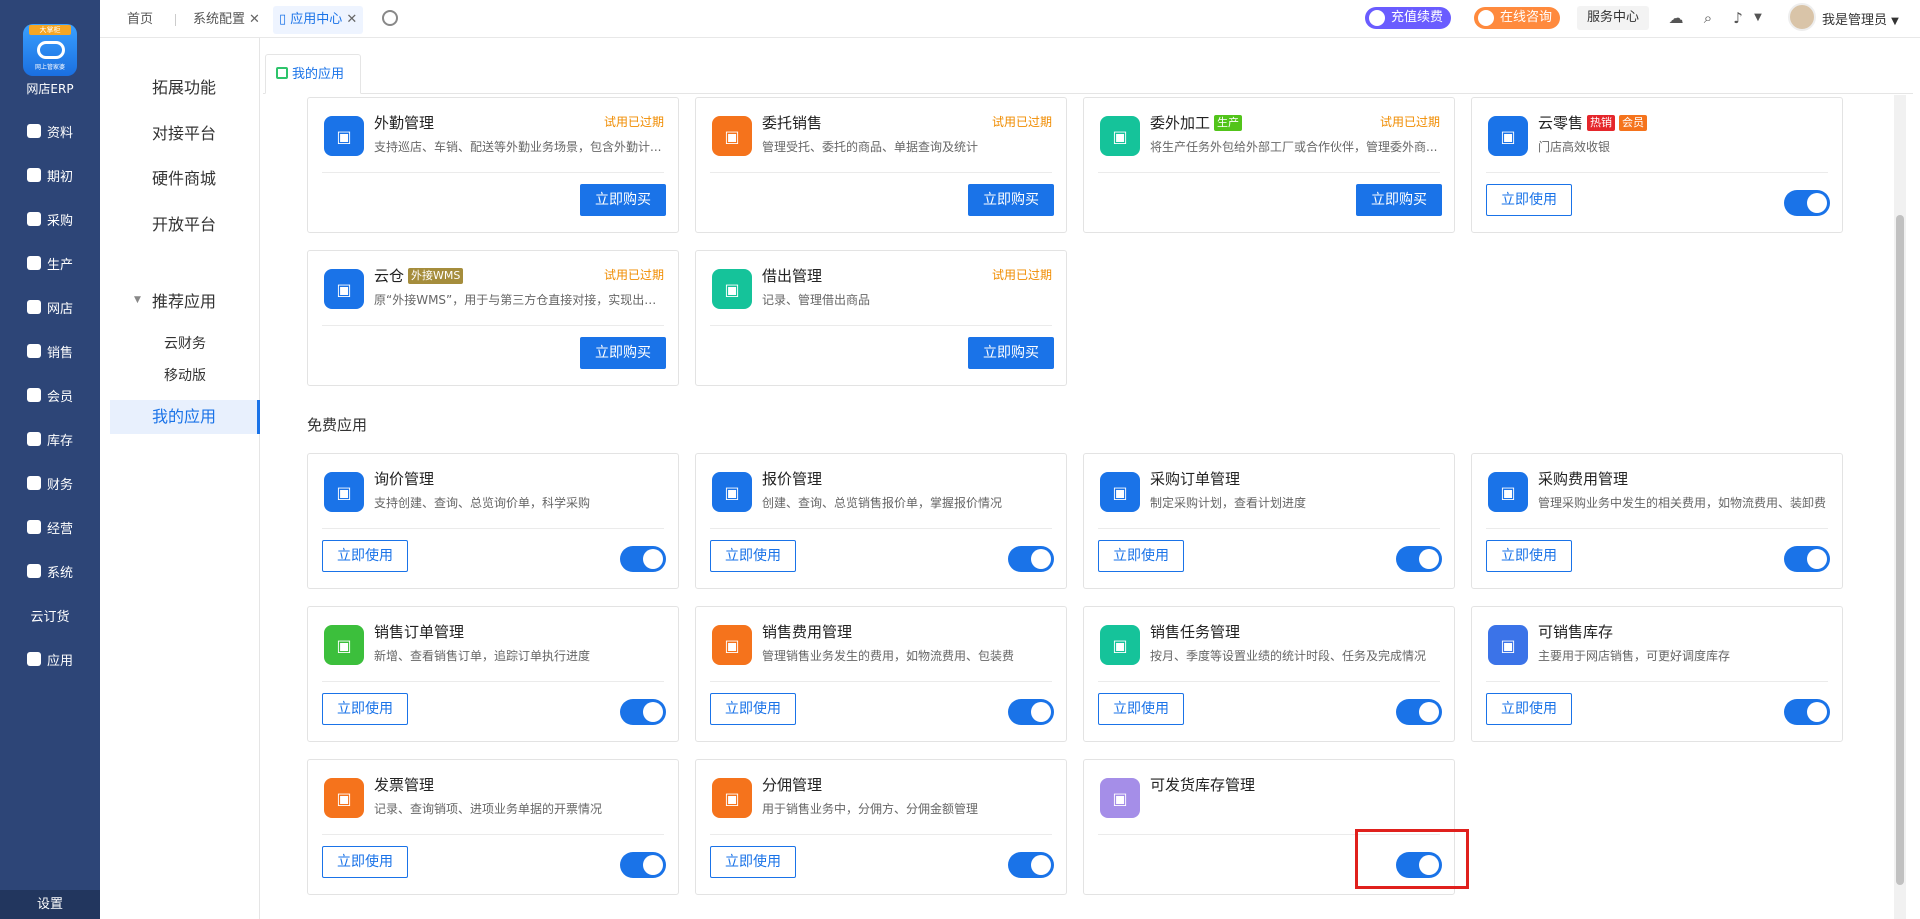  What do you see at coordinates (50, 659) in the screenshot?
I see `nav-item-12: 应用` at bounding box center [50, 659].